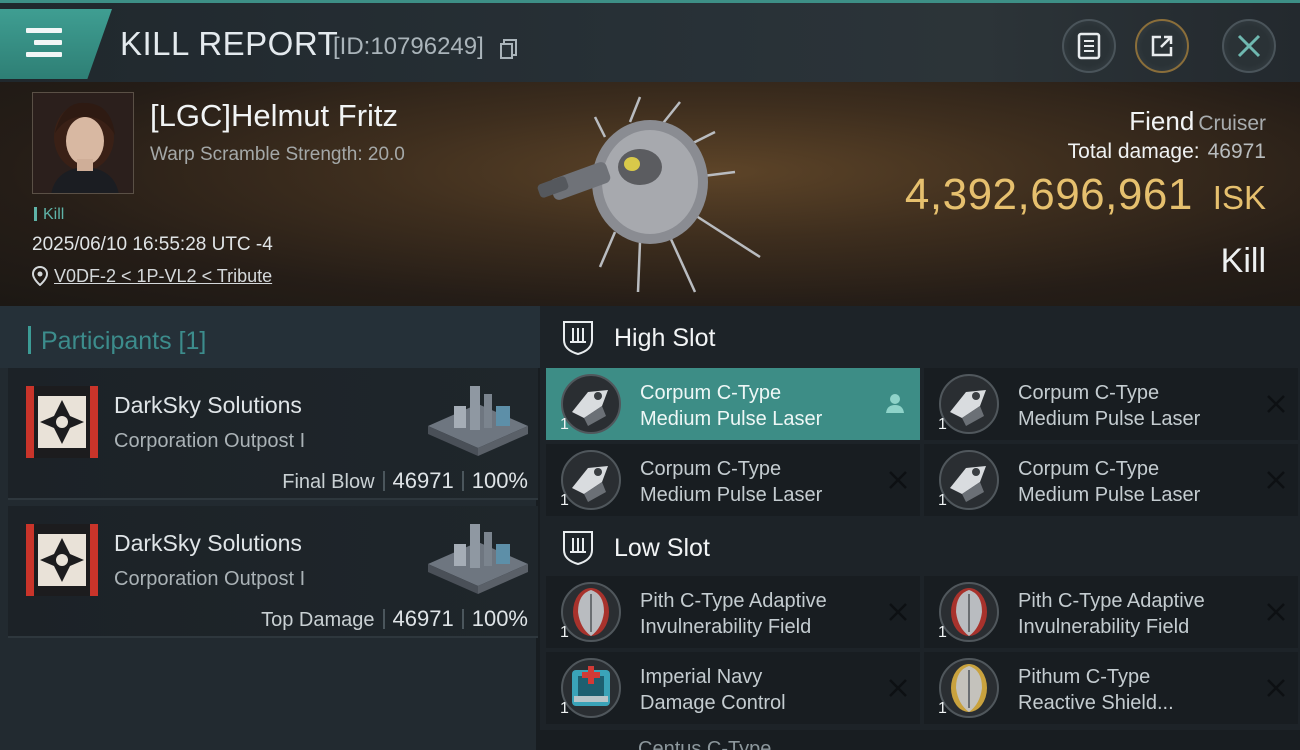  Describe the element at coordinates (274, 115) in the screenshot. I see `pilot-name: [LGC]Helmut Fritz` at that location.